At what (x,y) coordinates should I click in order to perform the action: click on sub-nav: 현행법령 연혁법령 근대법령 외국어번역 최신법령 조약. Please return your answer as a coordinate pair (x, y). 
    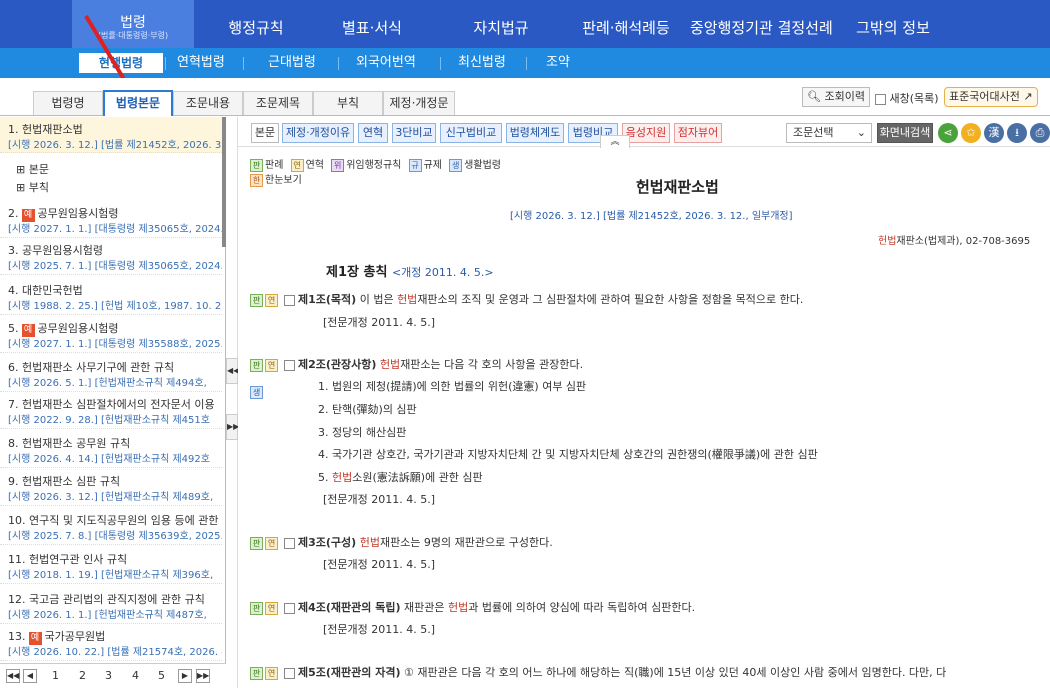
    Looking at the image, I should click on (525, 63).